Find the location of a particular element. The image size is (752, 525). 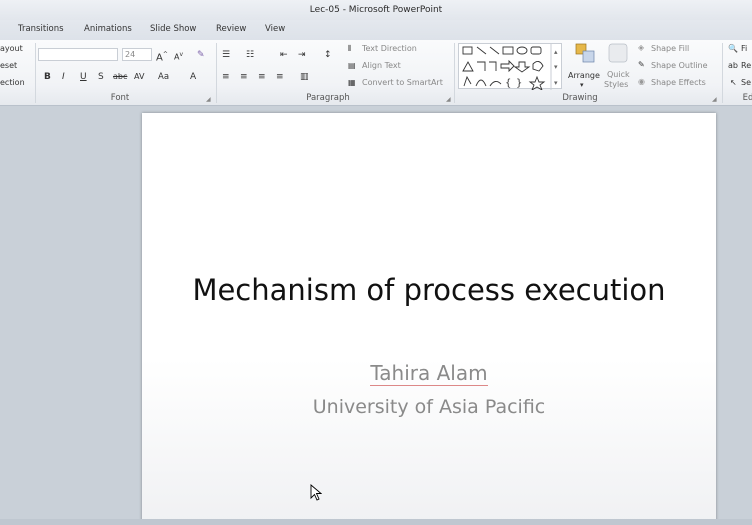

bullets-icon: ☰ is located at coordinates (226, 55).